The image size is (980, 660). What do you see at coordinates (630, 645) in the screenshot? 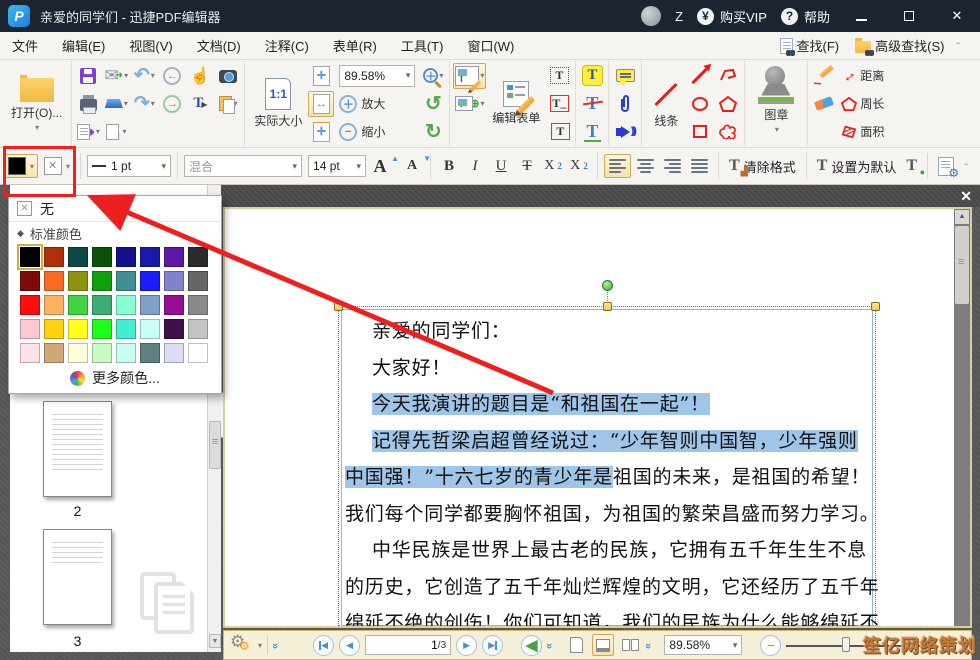
I see `two-page-view-button` at bounding box center [630, 645].